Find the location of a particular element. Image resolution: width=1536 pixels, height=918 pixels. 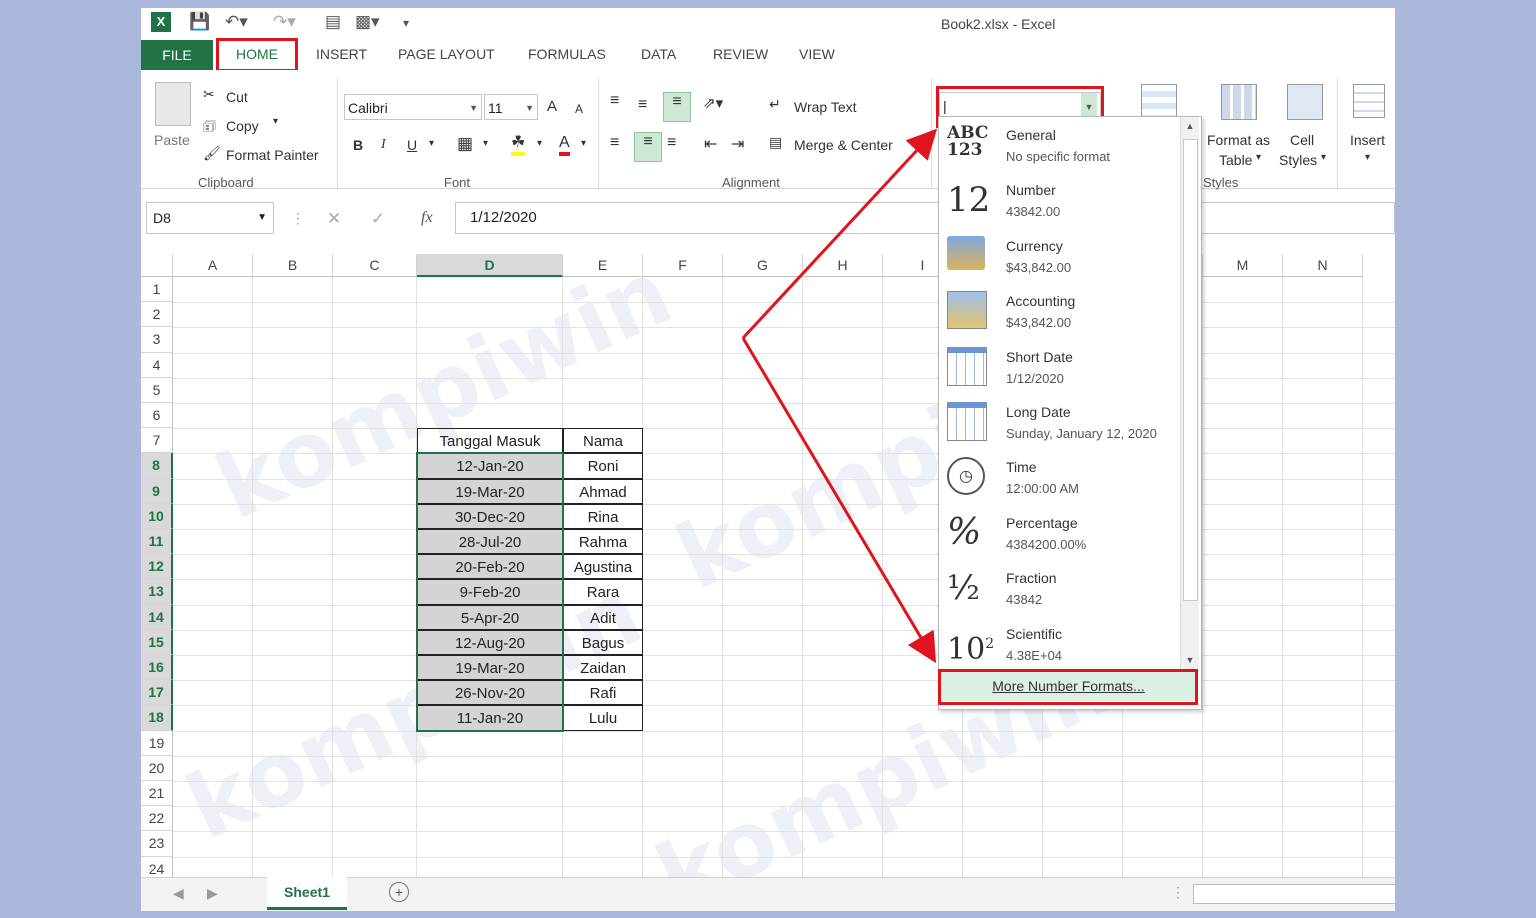

arrow-to-more is located at coordinates (839, 500).